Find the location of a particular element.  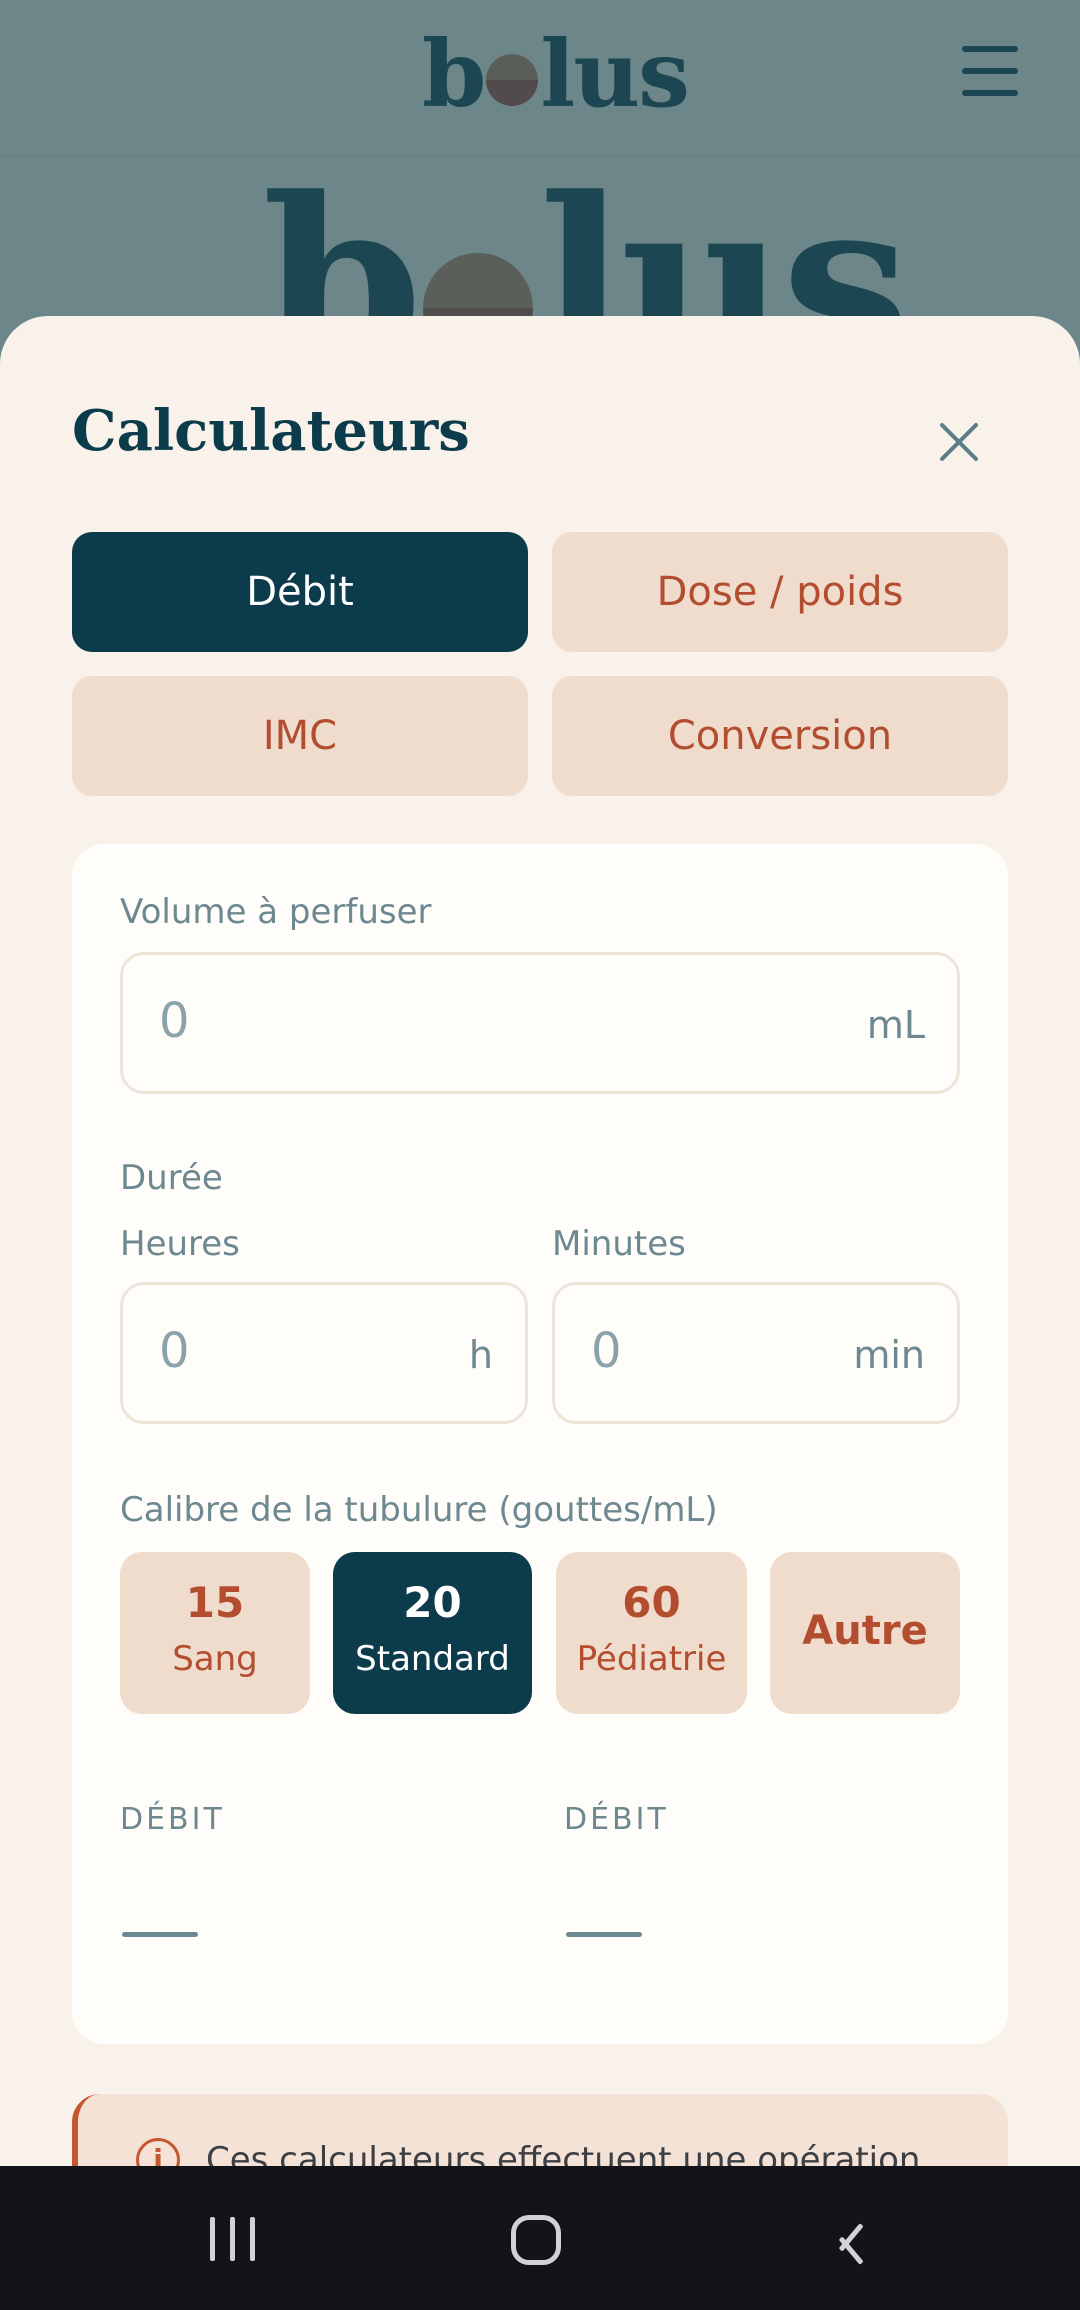

tab-dose-poids: Dose / poids is located at coordinates (780, 592).